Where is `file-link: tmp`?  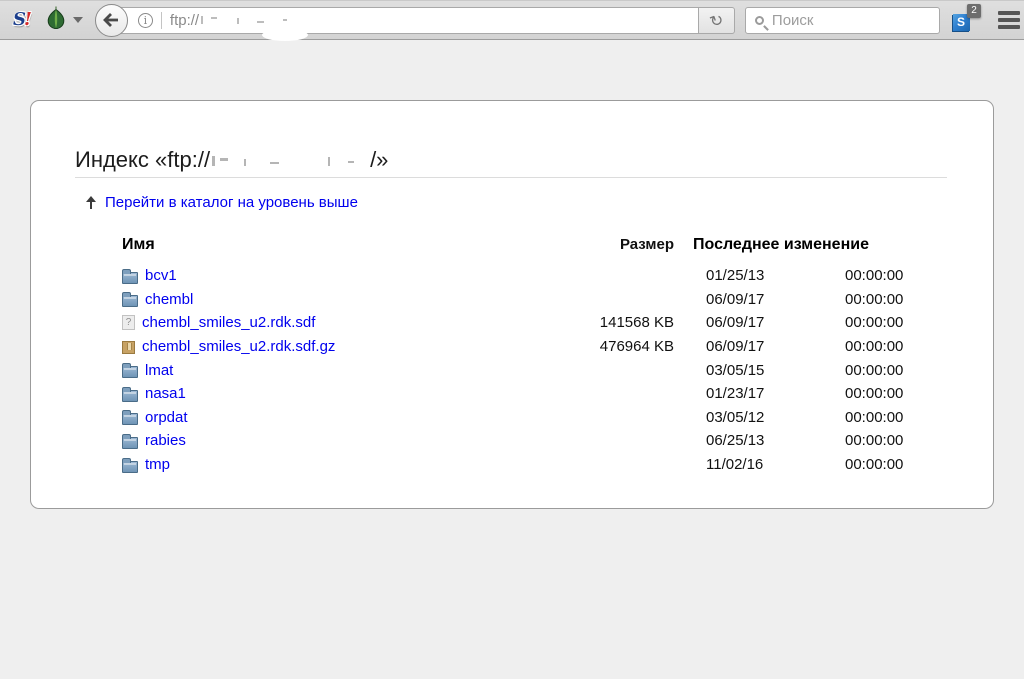 file-link: tmp is located at coordinates (157, 464).